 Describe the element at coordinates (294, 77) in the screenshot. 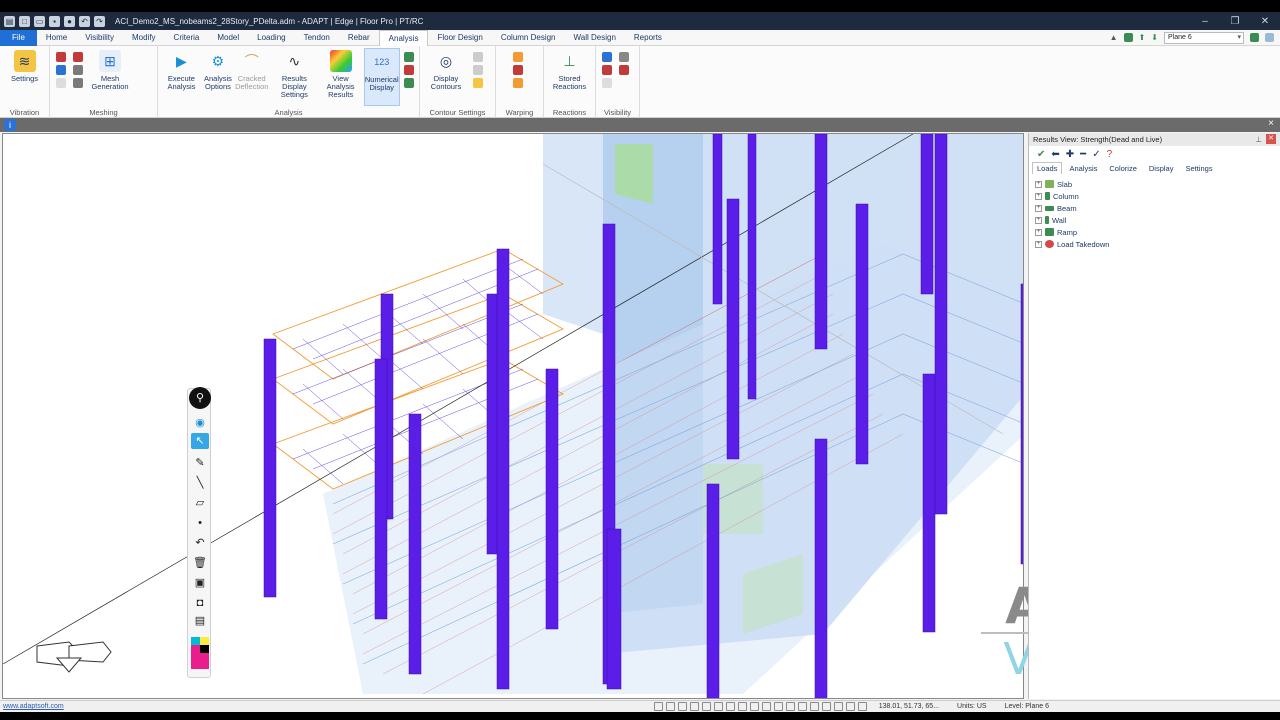

I see `results-display-settings-button: ∿ Results Display Settings` at that location.